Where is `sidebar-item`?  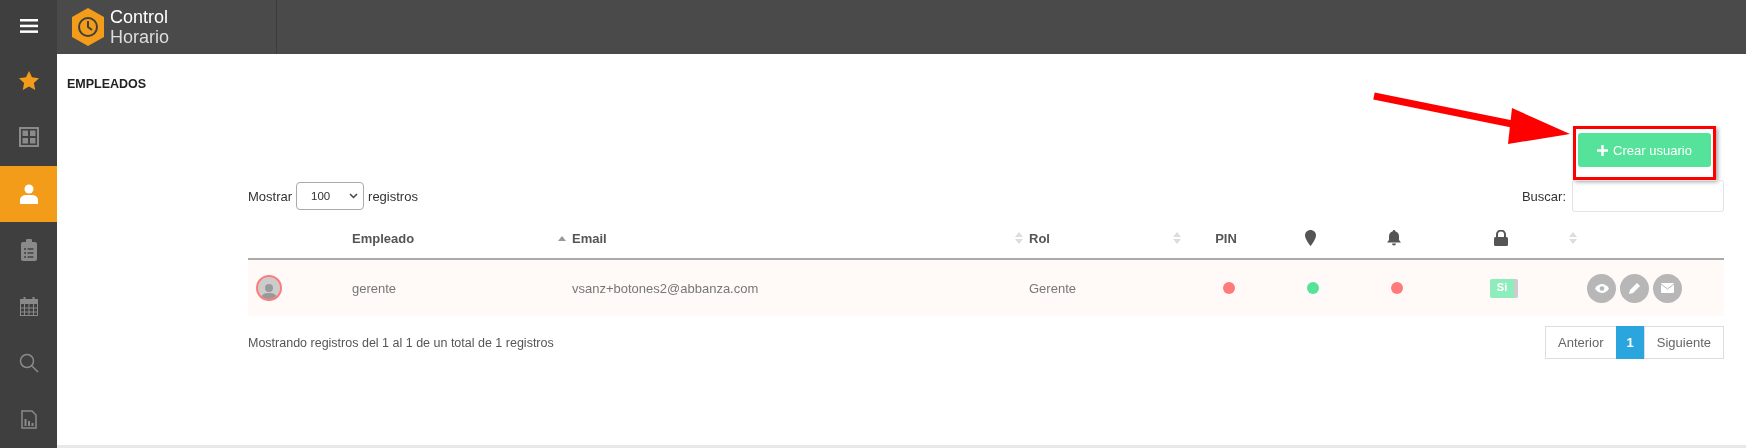 sidebar-item is located at coordinates (28, 194).